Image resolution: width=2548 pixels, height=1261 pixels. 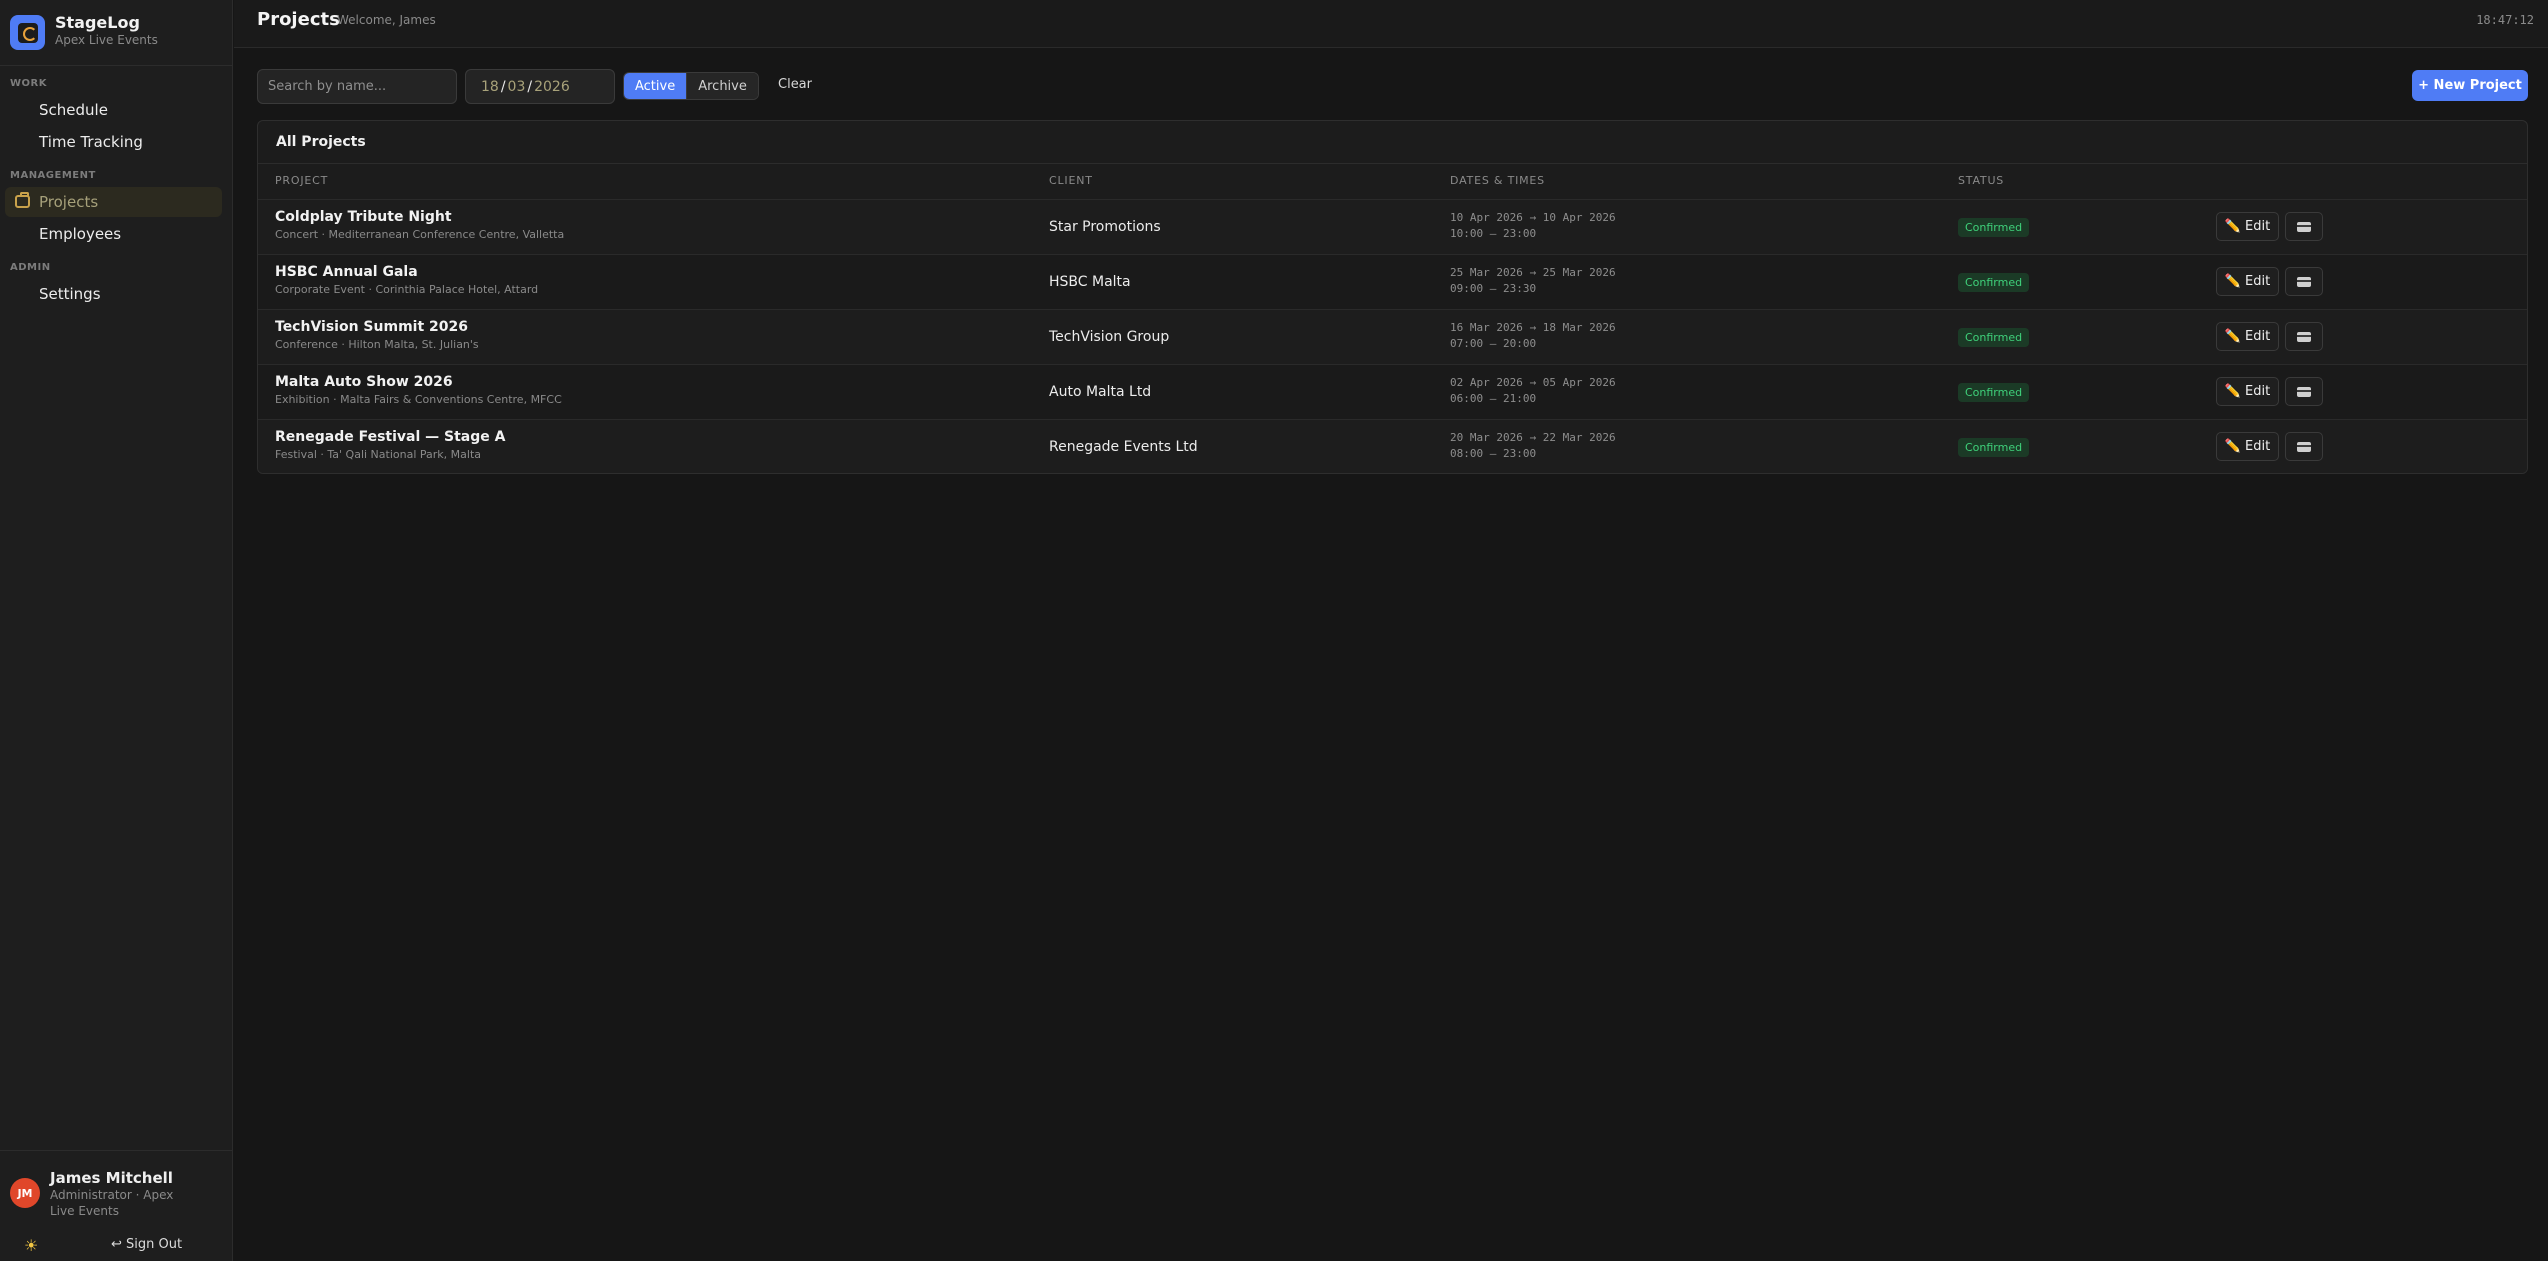 What do you see at coordinates (1493, 453) in the screenshot?
I see `time-range: 08:00 – 23:00` at bounding box center [1493, 453].